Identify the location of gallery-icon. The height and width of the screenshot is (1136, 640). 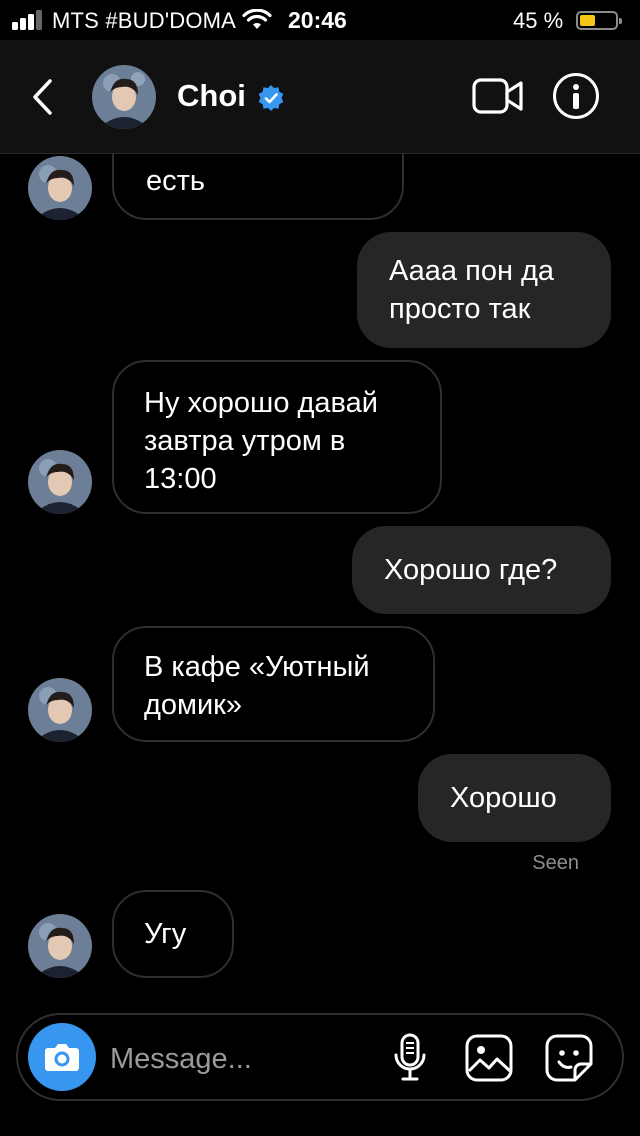
(489, 1058).